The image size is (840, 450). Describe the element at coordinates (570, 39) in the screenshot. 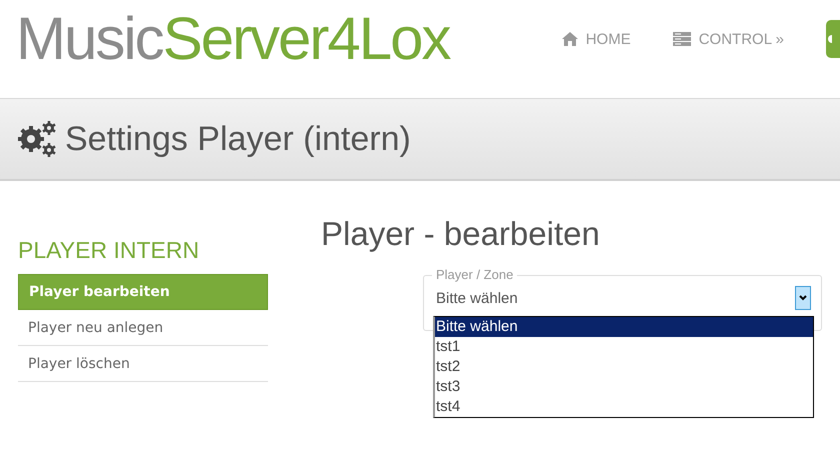

I see `home-icon` at that location.